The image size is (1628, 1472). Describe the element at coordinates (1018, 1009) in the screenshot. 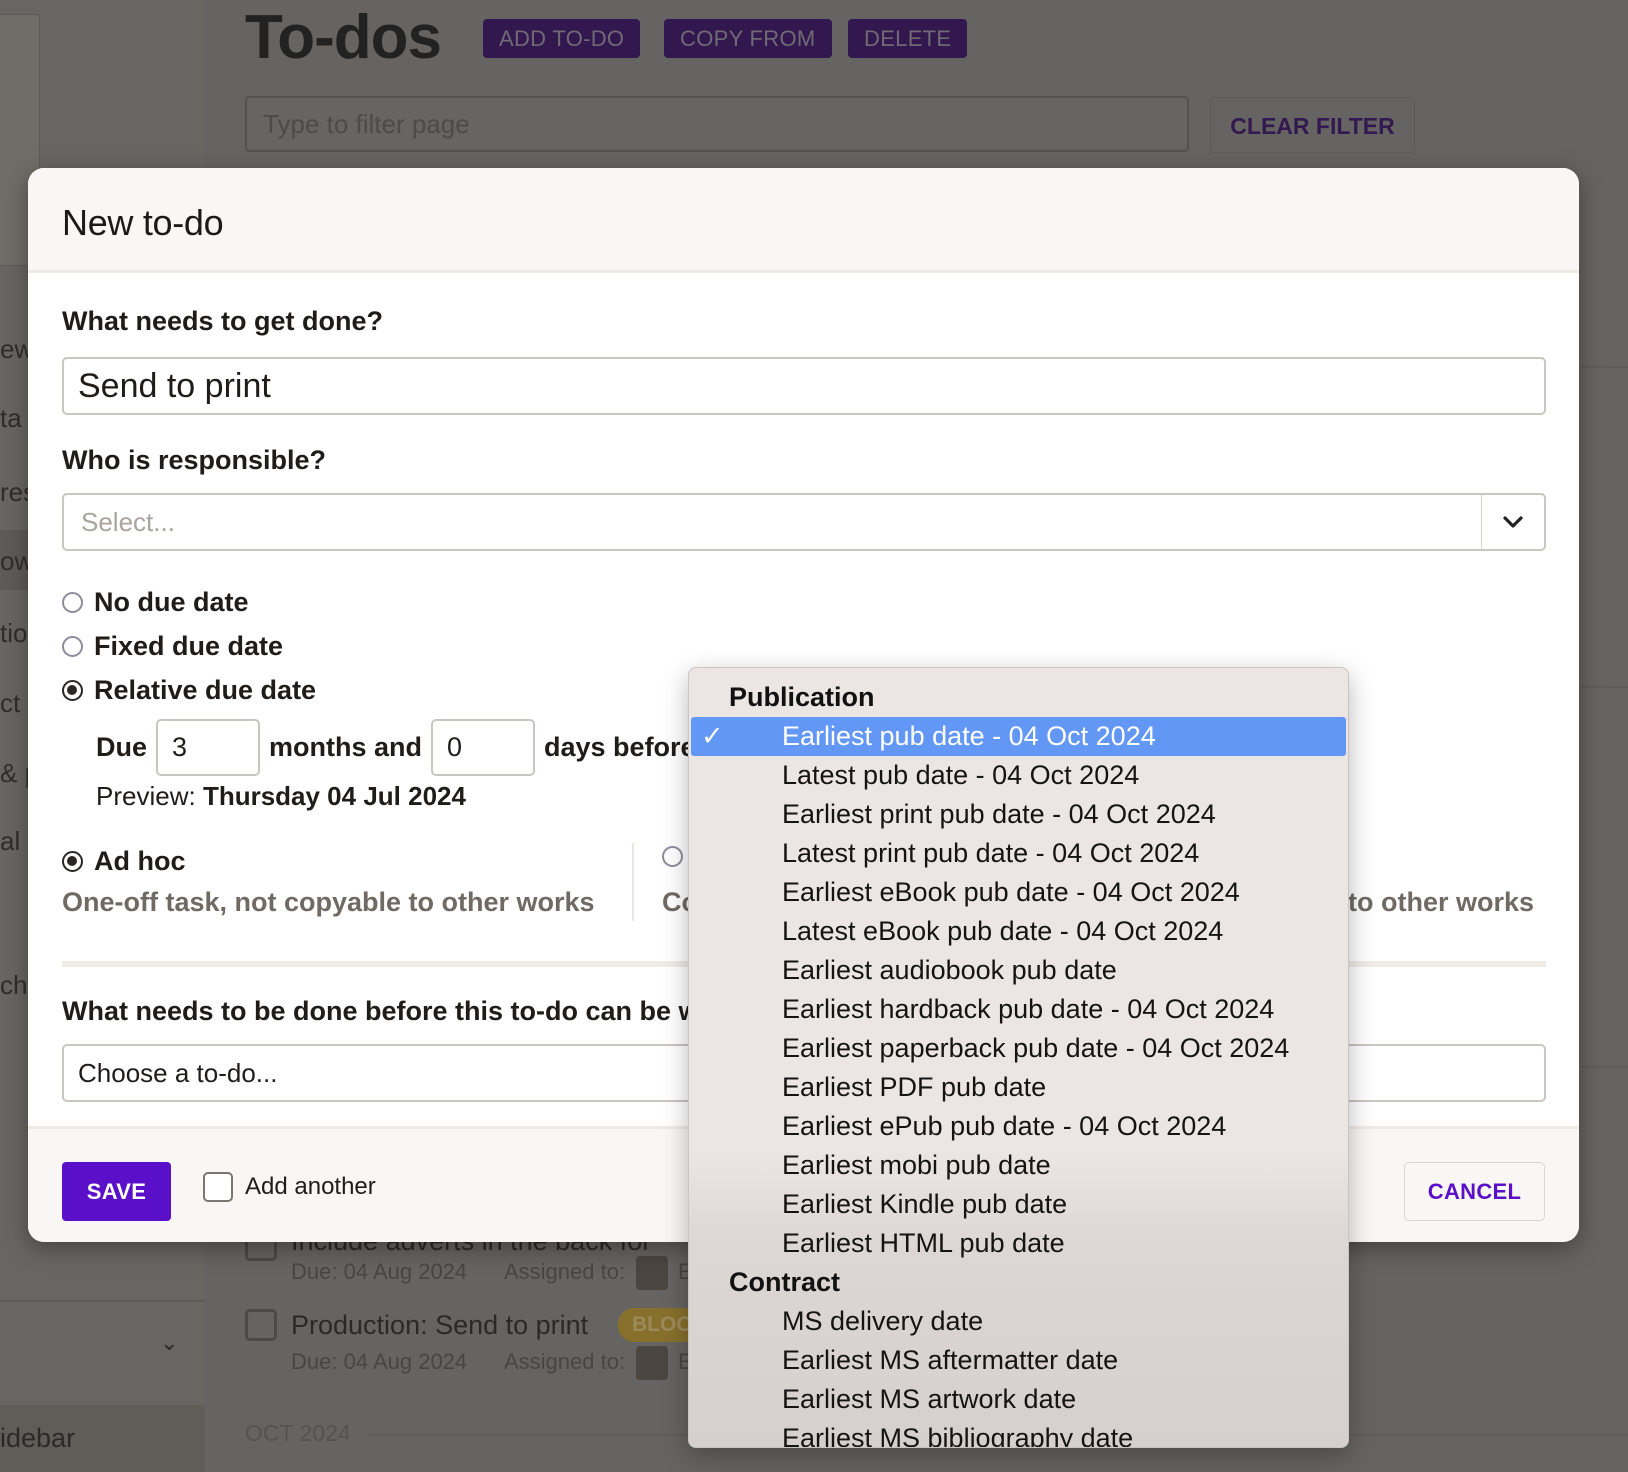

I see `dropdown-option: Earliest hardback pub date - 04 Oct 2024` at that location.